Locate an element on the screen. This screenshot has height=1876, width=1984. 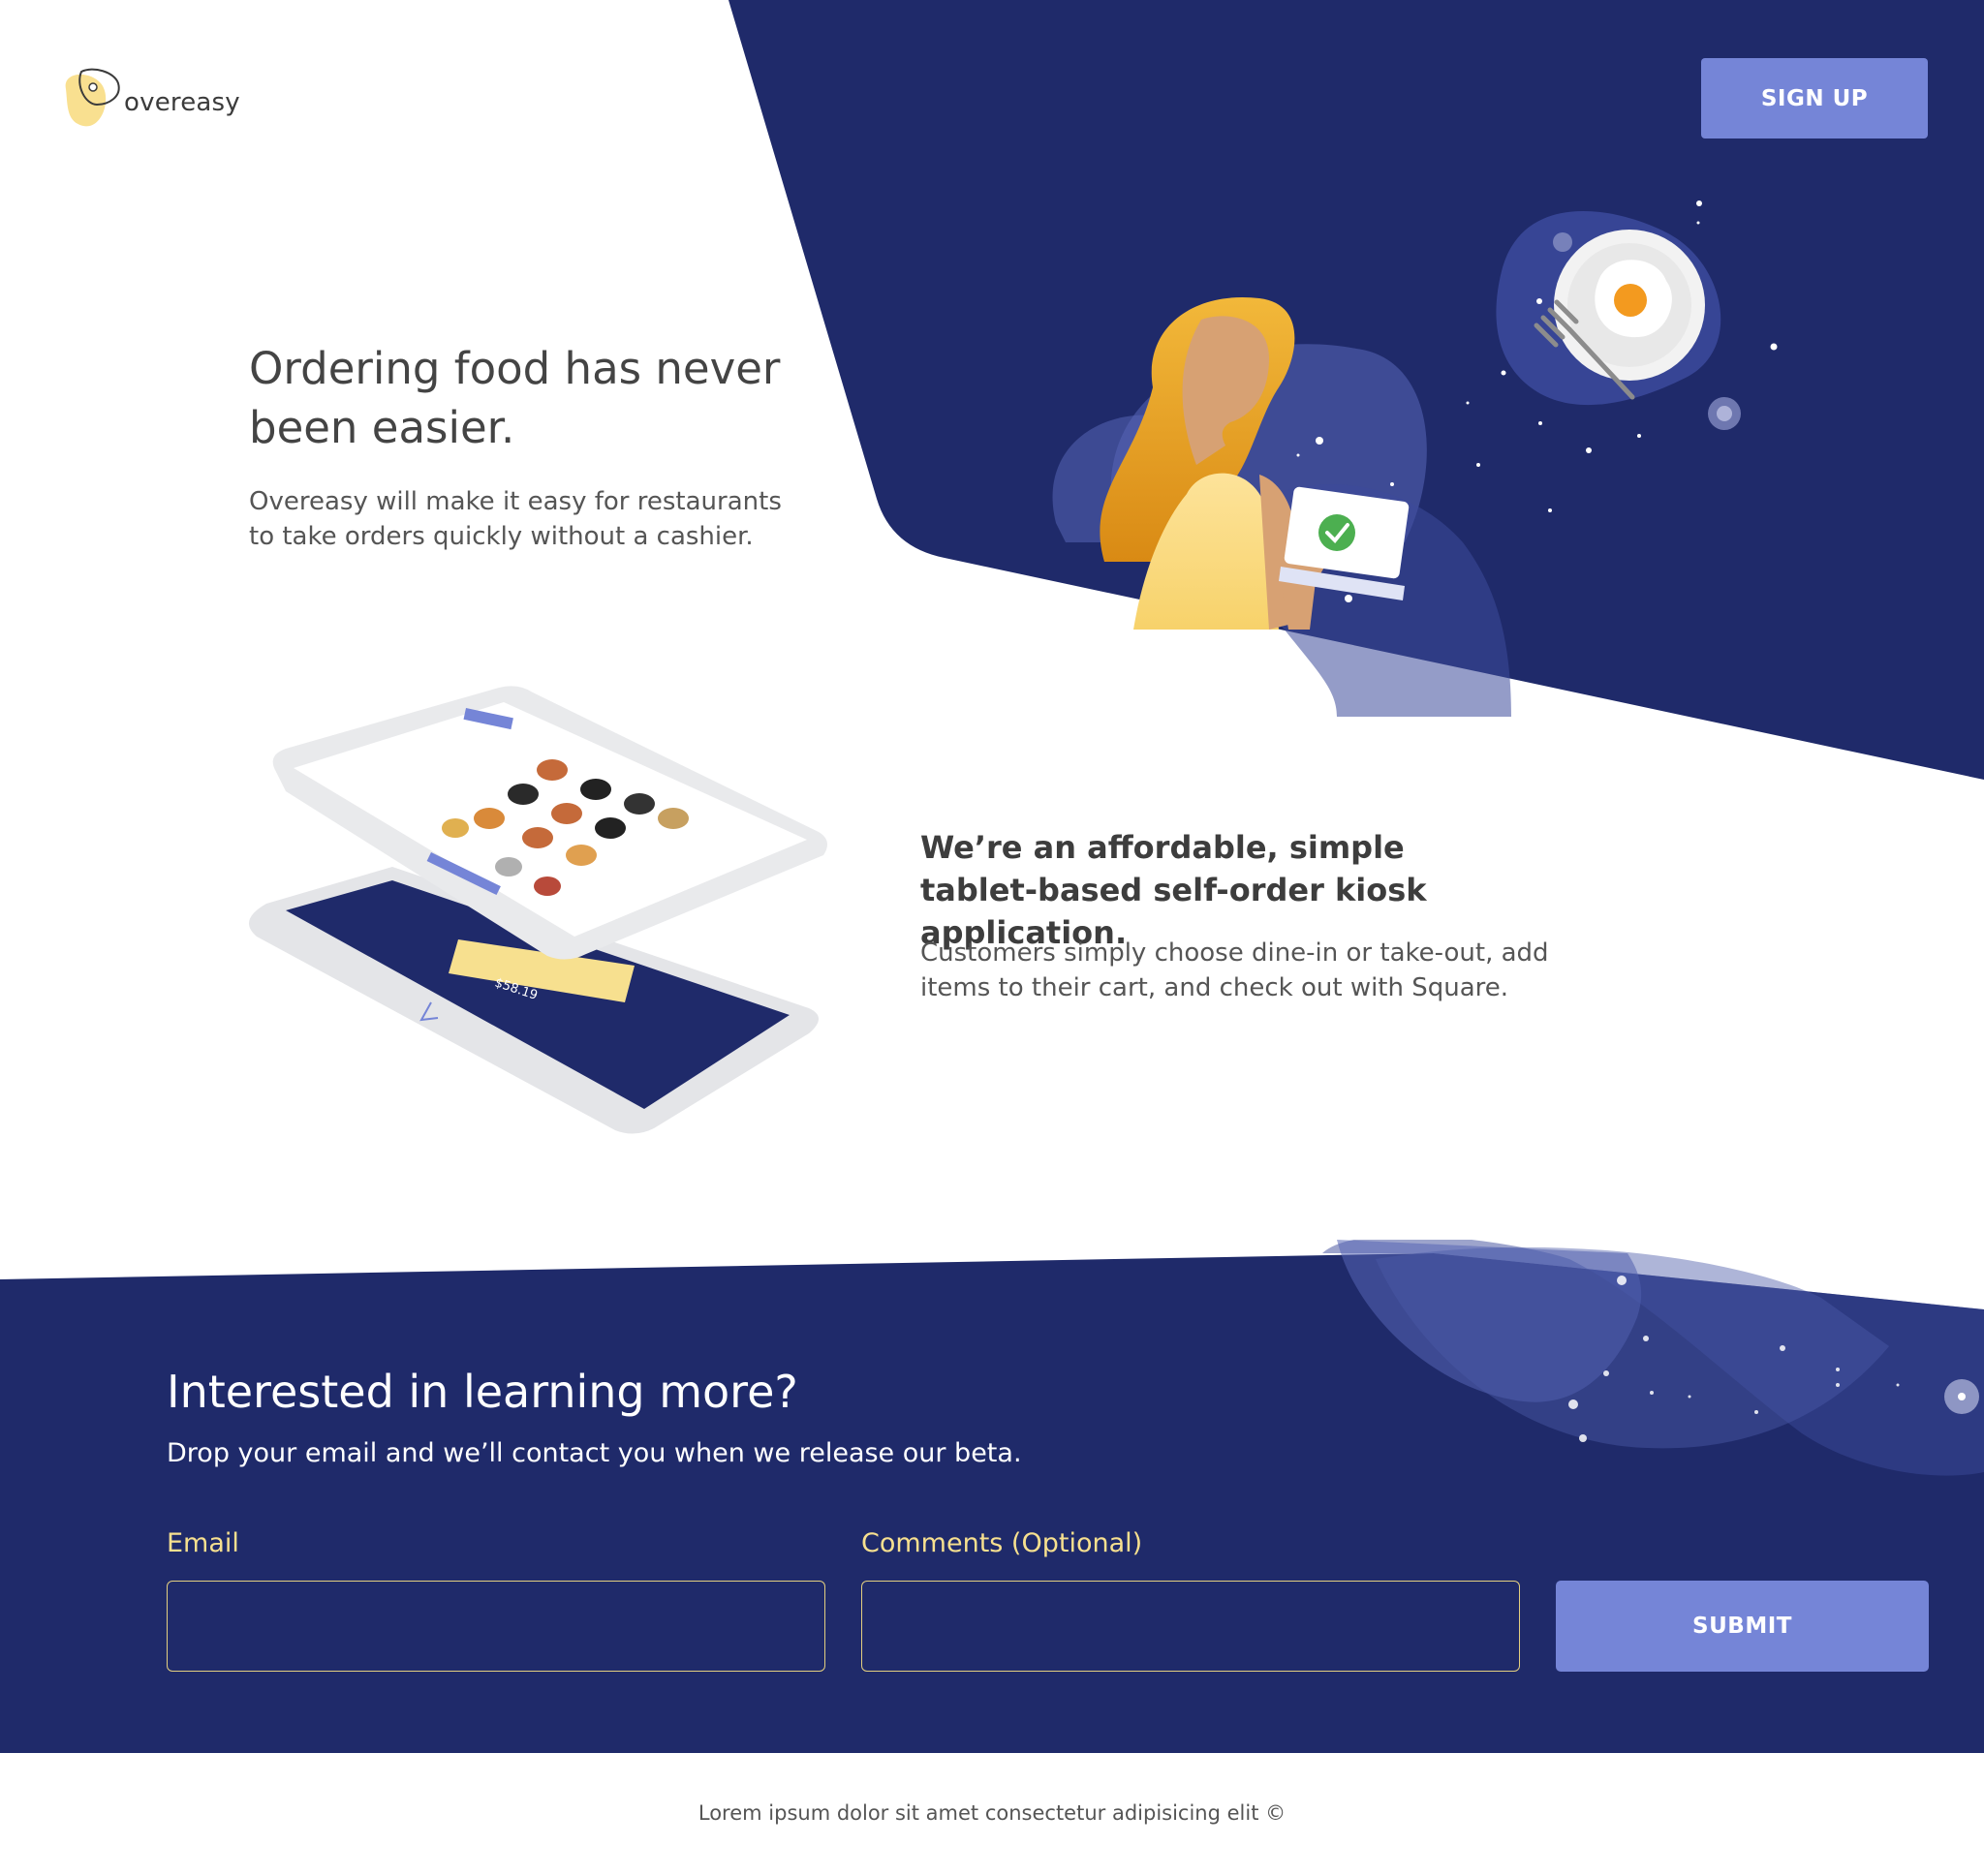
comments-label: Comments (Optional) is located at coordinates (1002, 1543).